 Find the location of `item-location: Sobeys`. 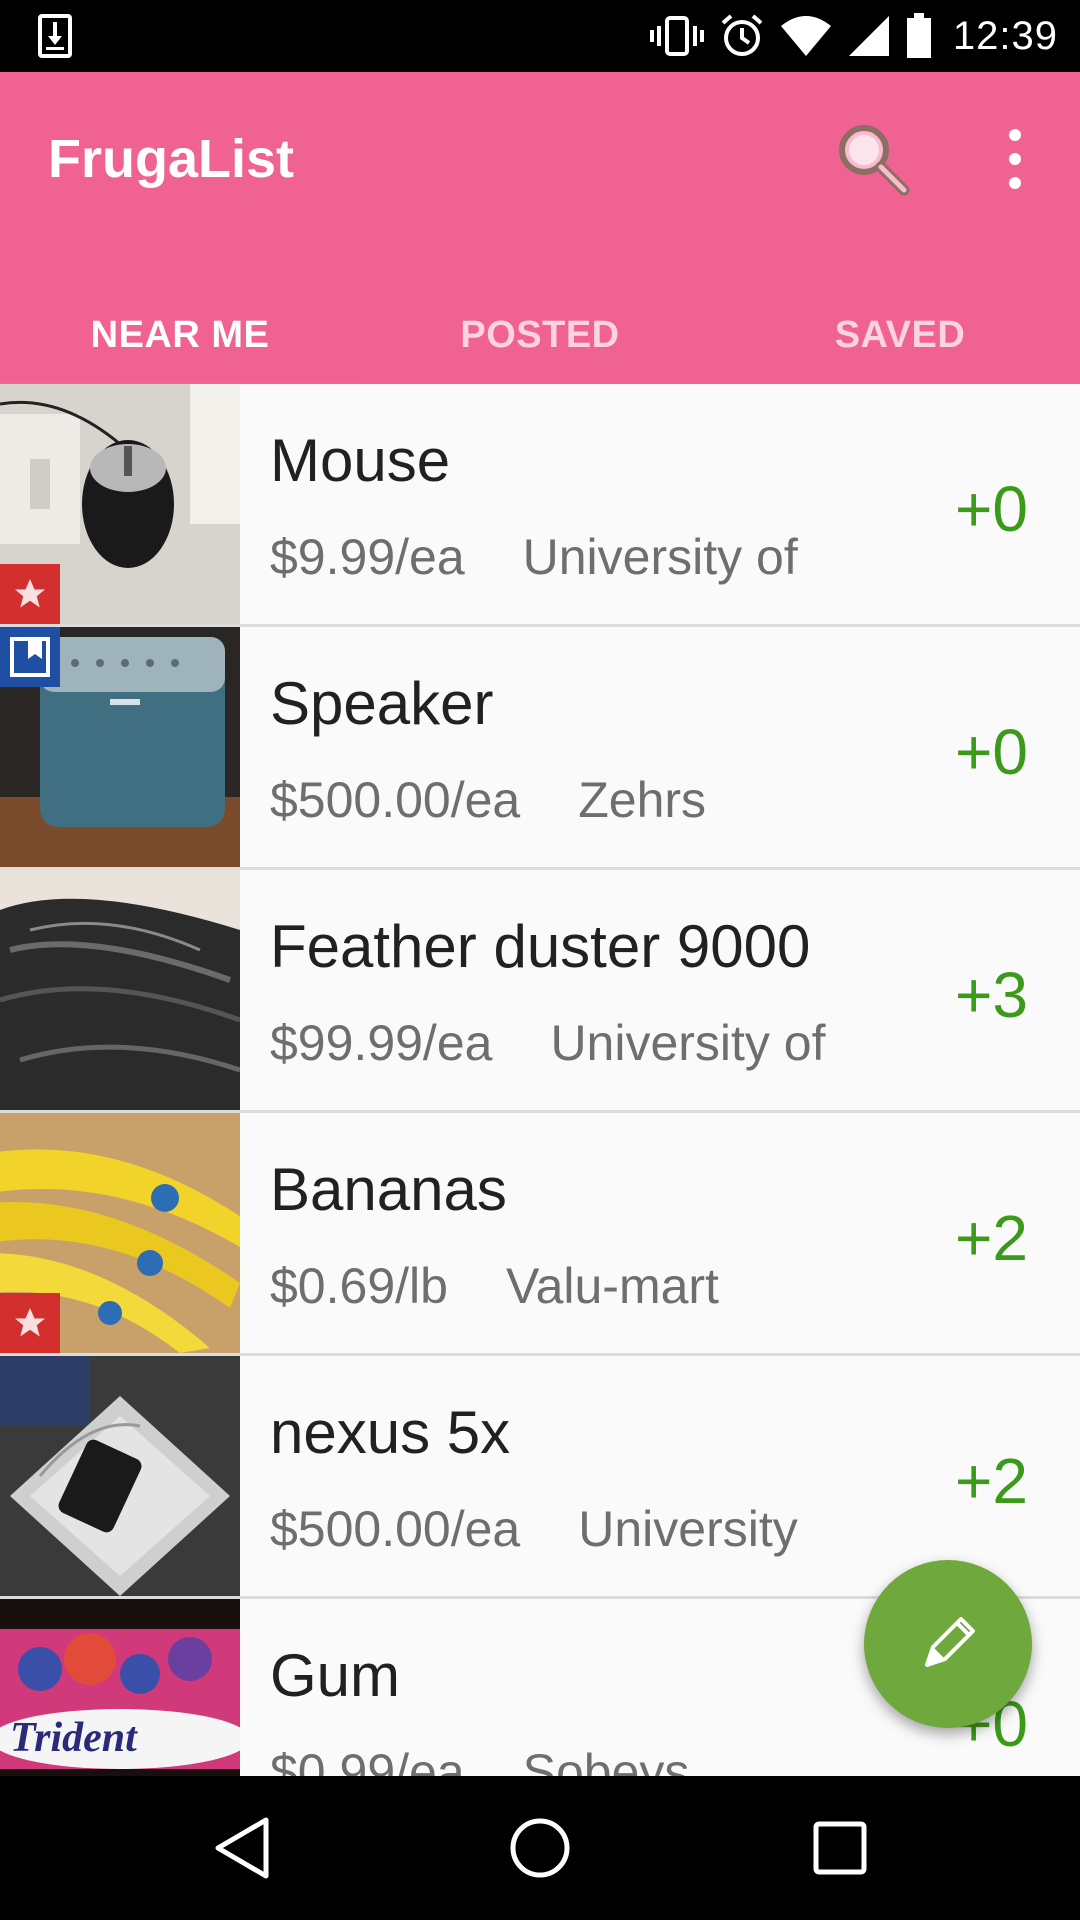

item-location: Sobeys is located at coordinates (606, 1760).